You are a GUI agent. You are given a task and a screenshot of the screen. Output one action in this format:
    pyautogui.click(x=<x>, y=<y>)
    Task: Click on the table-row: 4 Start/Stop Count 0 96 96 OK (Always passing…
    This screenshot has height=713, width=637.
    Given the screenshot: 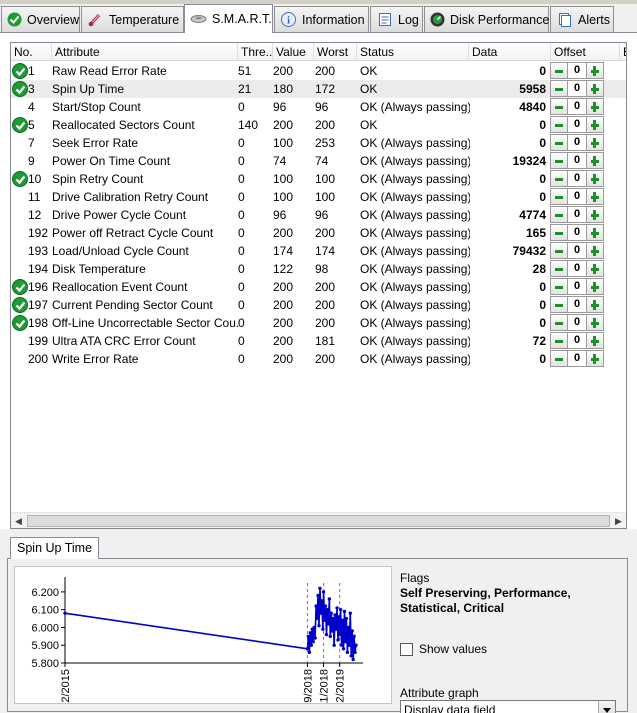 What is the action you would take?
    pyautogui.click(x=318, y=107)
    